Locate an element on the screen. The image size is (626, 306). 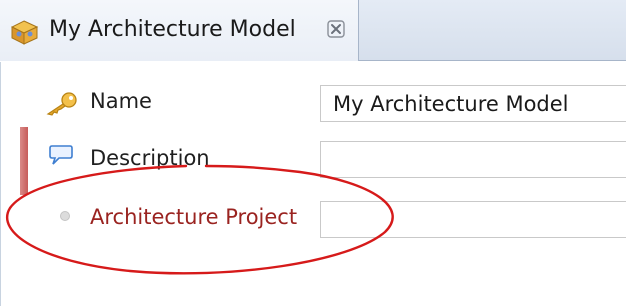
tab-my-architecture-model: My Architecture Model is located at coordinates (179, 30).